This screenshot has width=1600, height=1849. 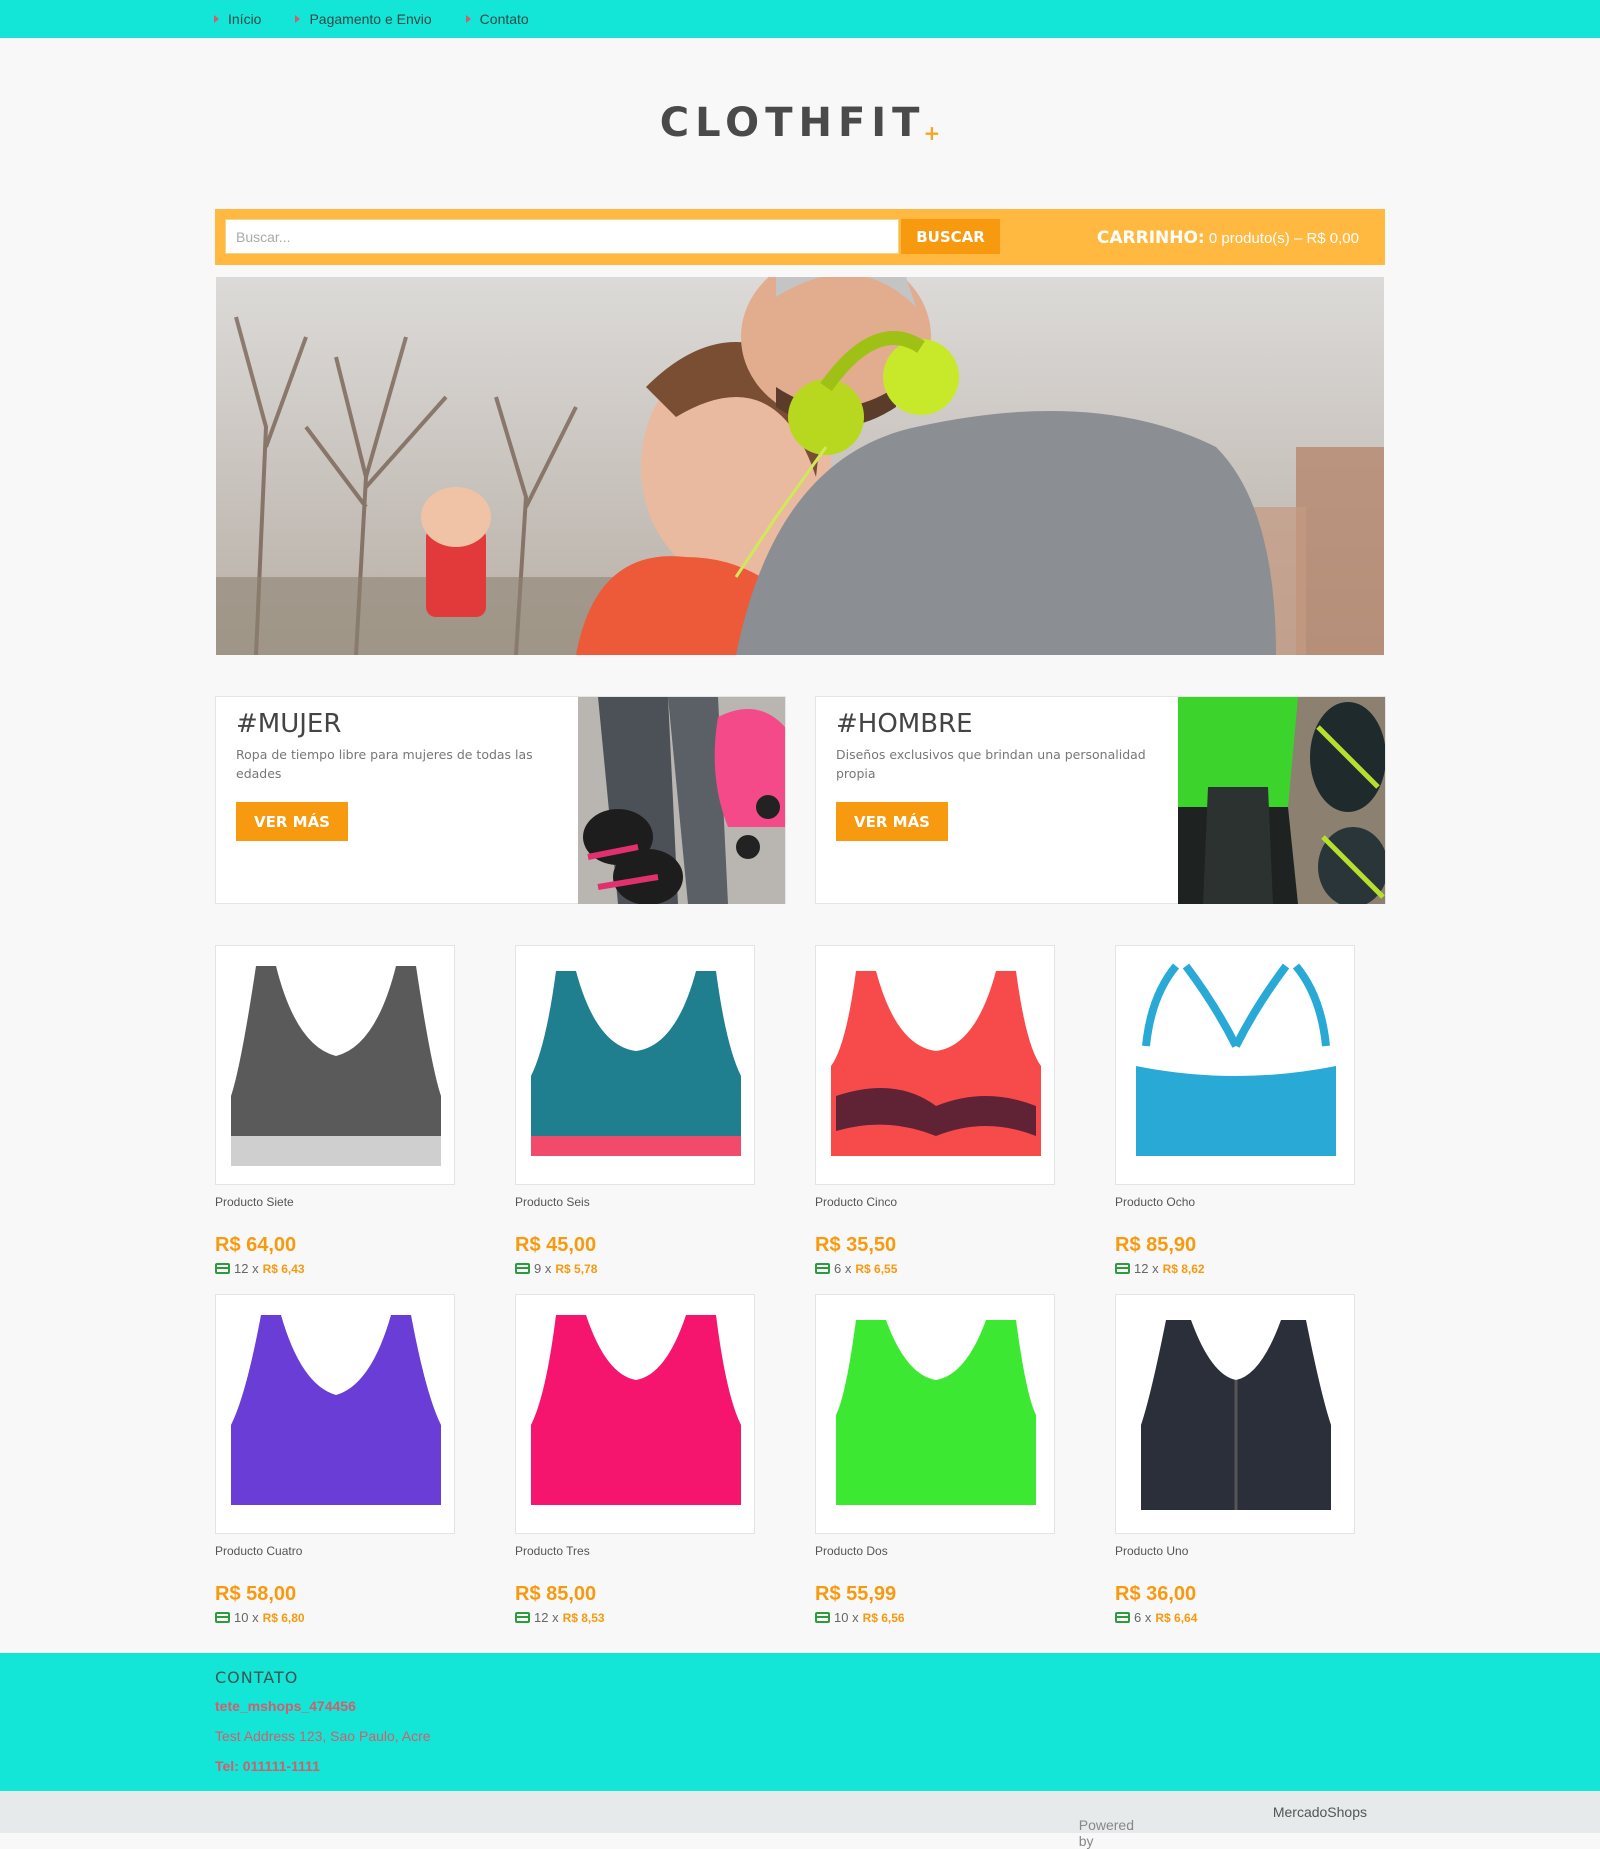 I want to click on product-card: Producto Cuatro R$ 58,00 10 x R$ 6,80, so click(x=335, y=1459).